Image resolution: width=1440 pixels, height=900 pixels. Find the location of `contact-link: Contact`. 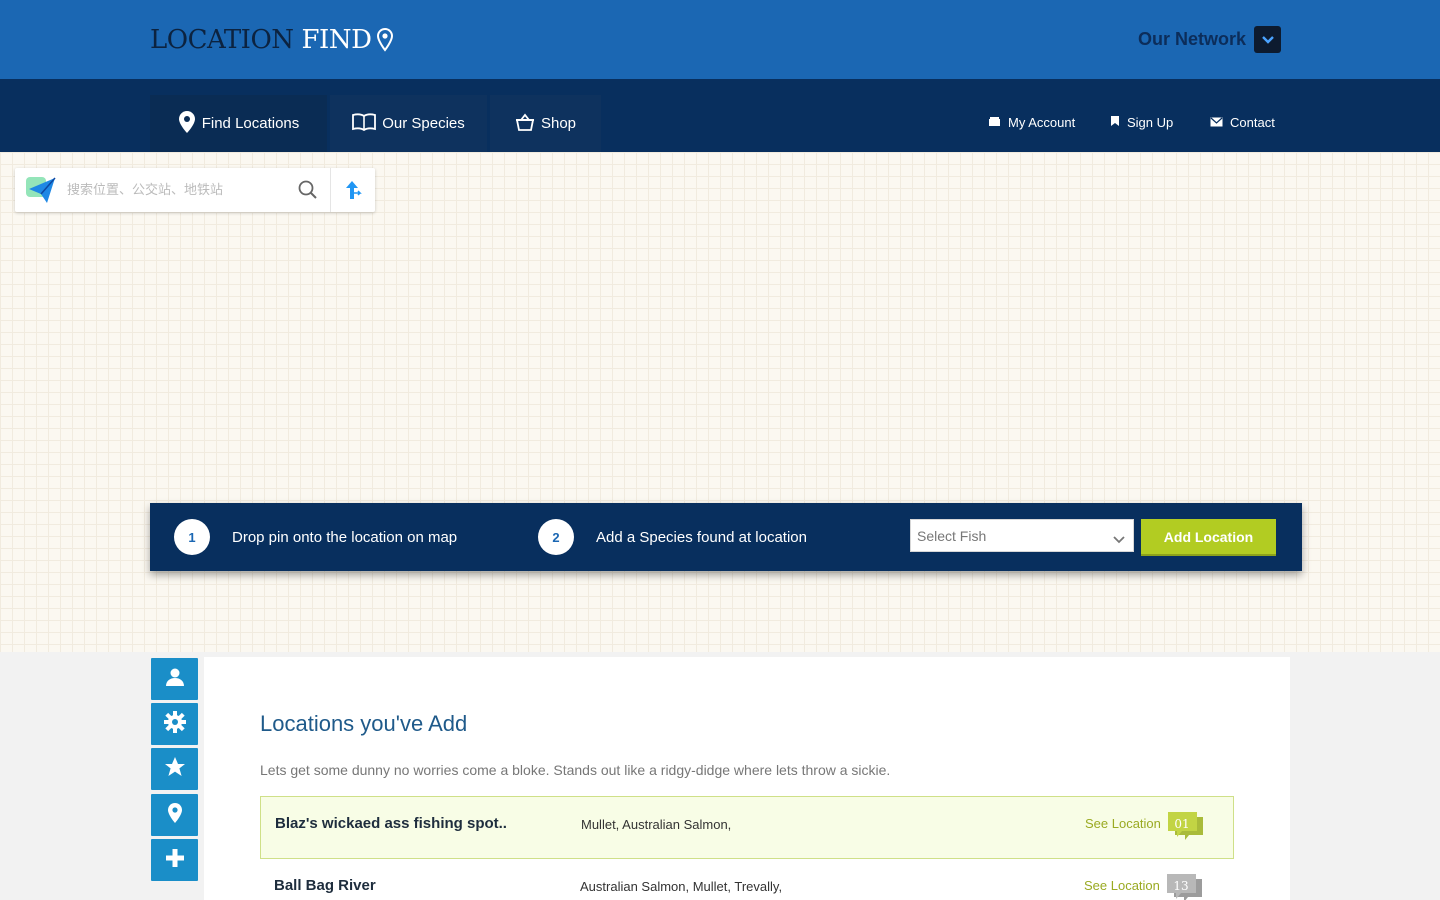

contact-link: Contact is located at coordinates (1242, 122).